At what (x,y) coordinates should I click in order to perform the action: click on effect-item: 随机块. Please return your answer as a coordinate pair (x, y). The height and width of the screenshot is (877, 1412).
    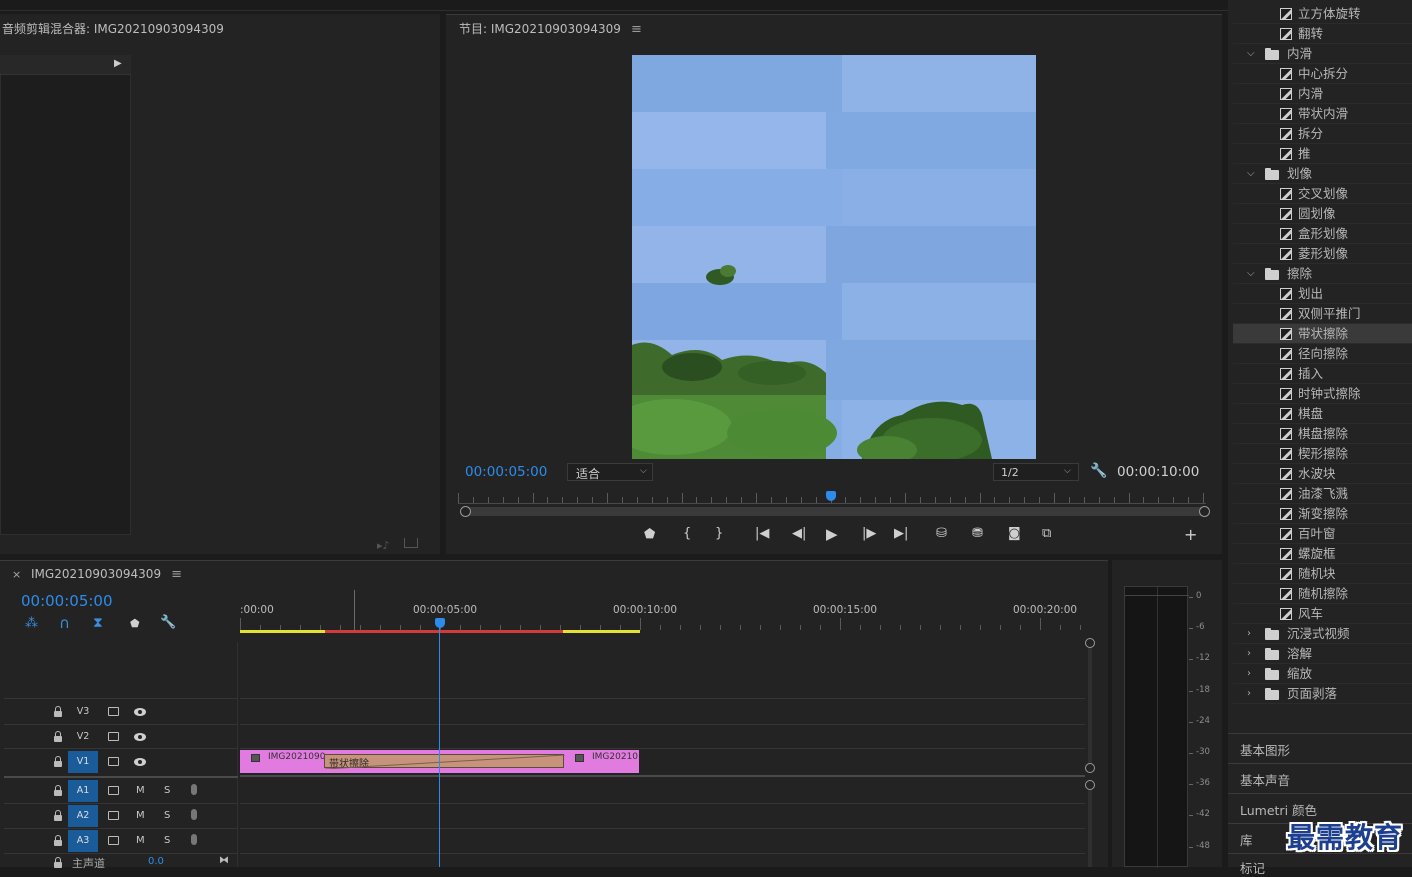
    Looking at the image, I should click on (1322, 574).